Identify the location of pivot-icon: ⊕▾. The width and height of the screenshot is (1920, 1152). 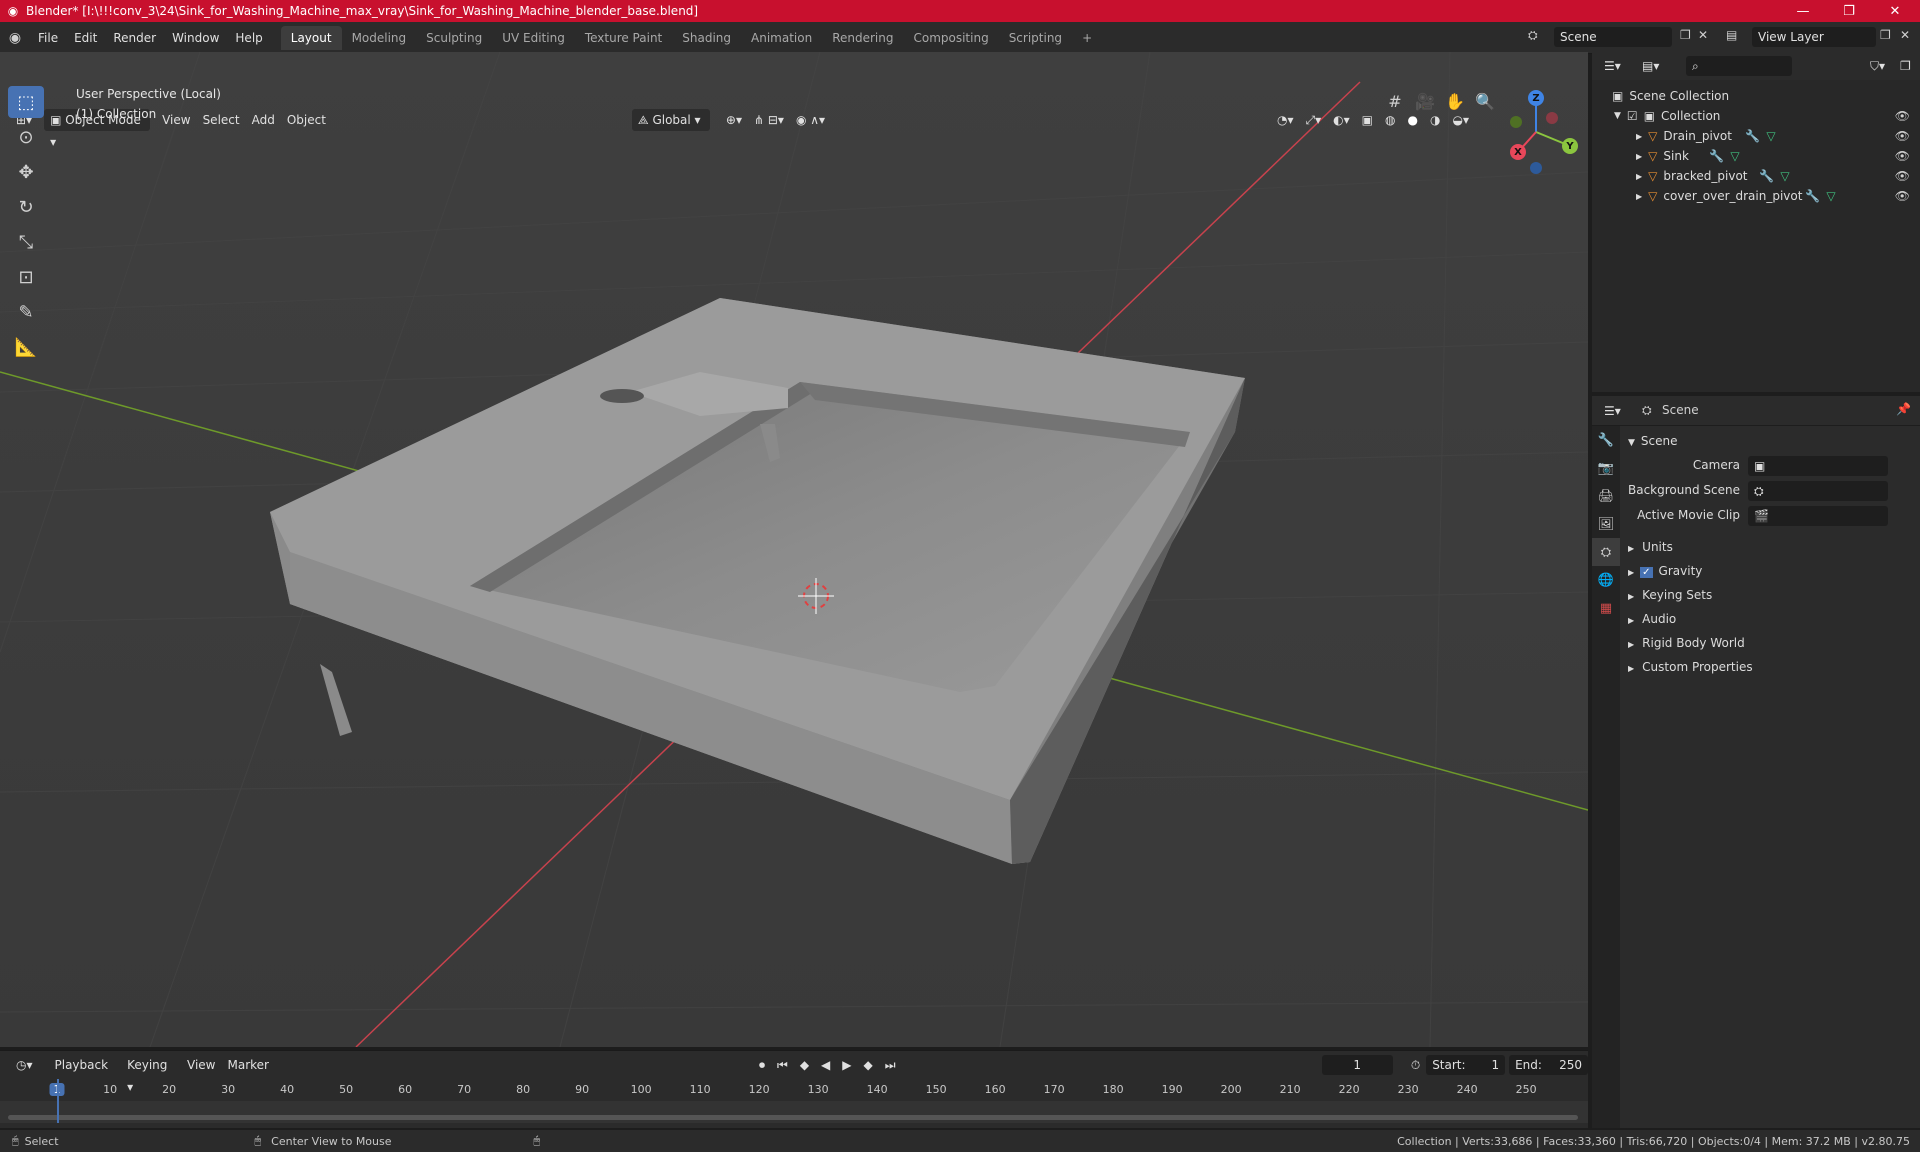
(734, 120).